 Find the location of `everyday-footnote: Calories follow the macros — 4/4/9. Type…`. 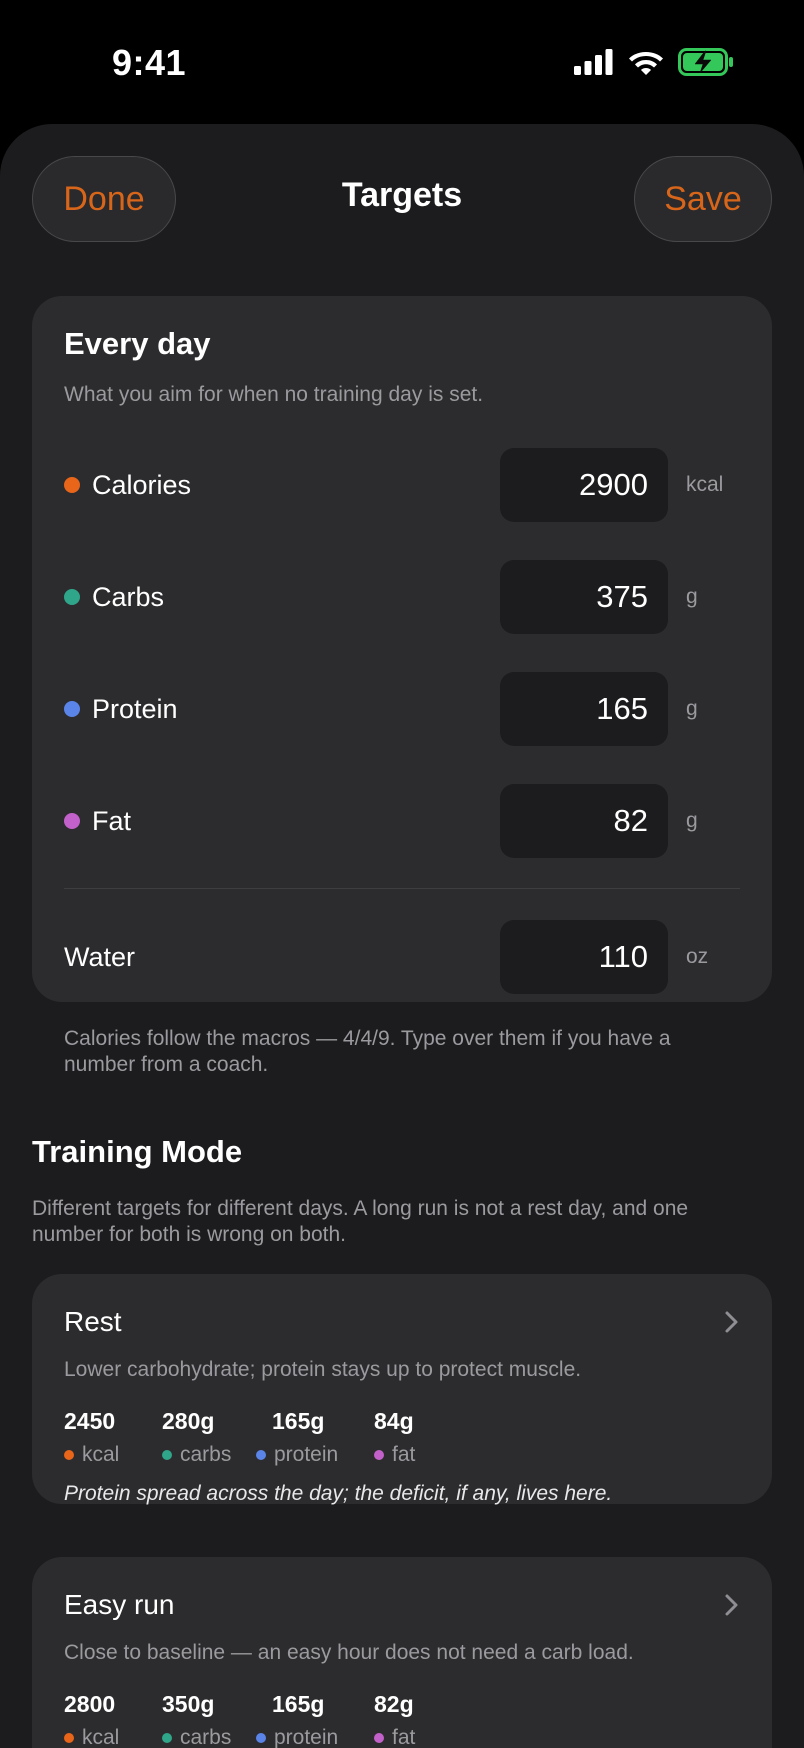

everyday-footnote: Calories follow the macros — 4/4/9. Type… is located at coordinates (367, 1051).